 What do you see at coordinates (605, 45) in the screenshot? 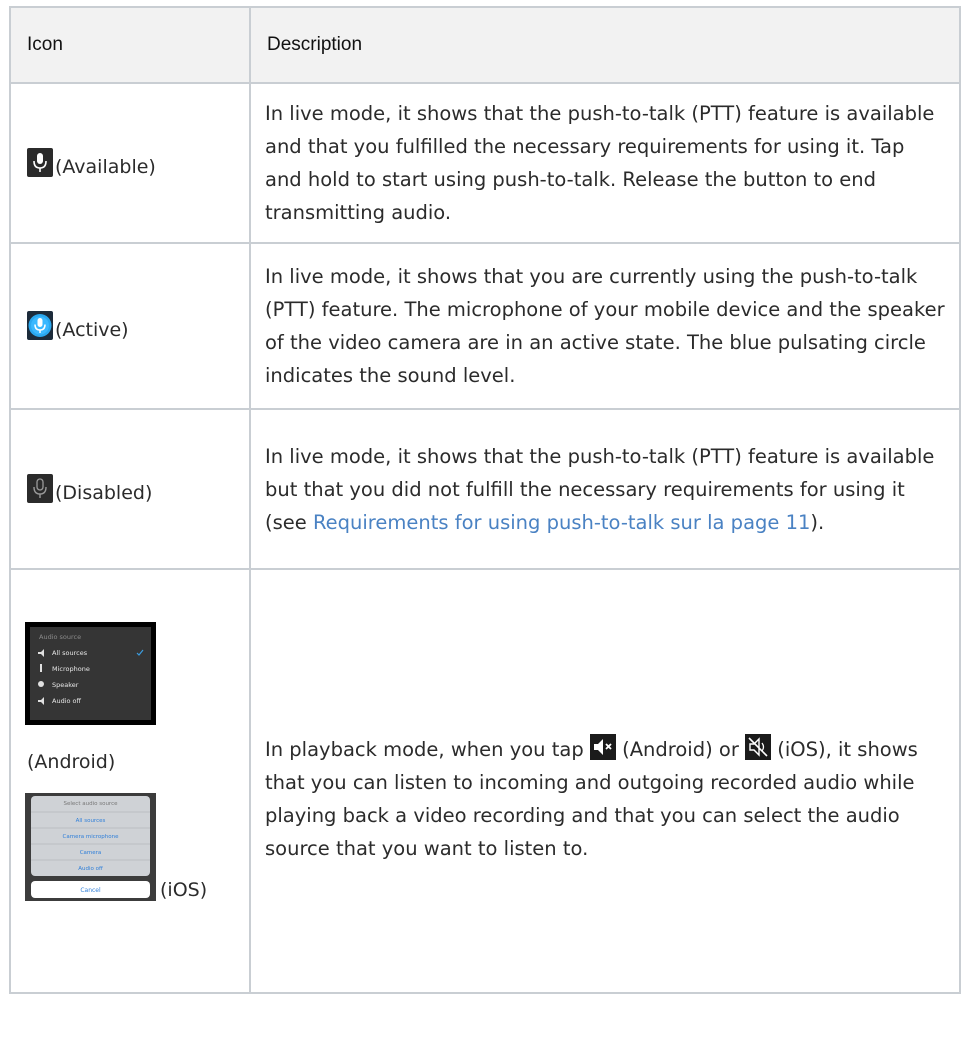
I see `description-column-header: Description` at bounding box center [605, 45].